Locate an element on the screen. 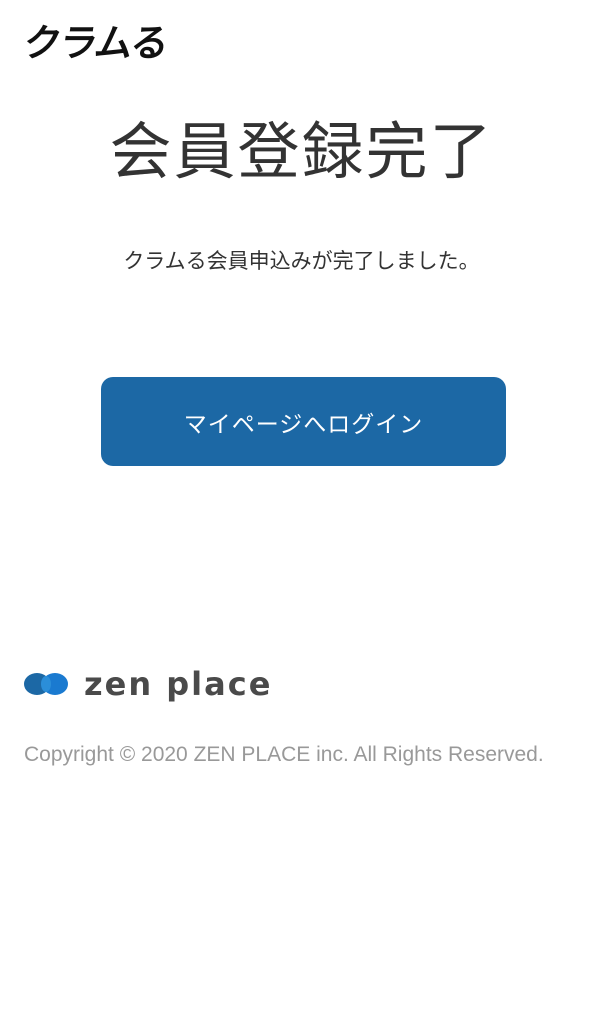 Image resolution: width=603 pixels, height=1024 pixels. mypage-login-button: マイページへログイン is located at coordinates (303, 421).